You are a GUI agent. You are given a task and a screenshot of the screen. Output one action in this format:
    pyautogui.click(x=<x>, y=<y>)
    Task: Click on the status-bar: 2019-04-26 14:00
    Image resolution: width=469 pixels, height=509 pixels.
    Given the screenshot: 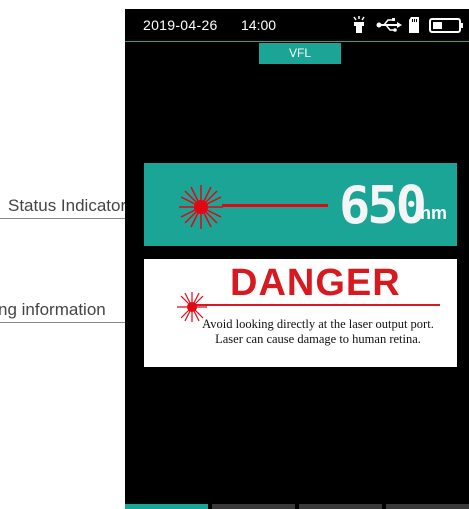 What is the action you would take?
    pyautogui.click(x=297, y=25)
    